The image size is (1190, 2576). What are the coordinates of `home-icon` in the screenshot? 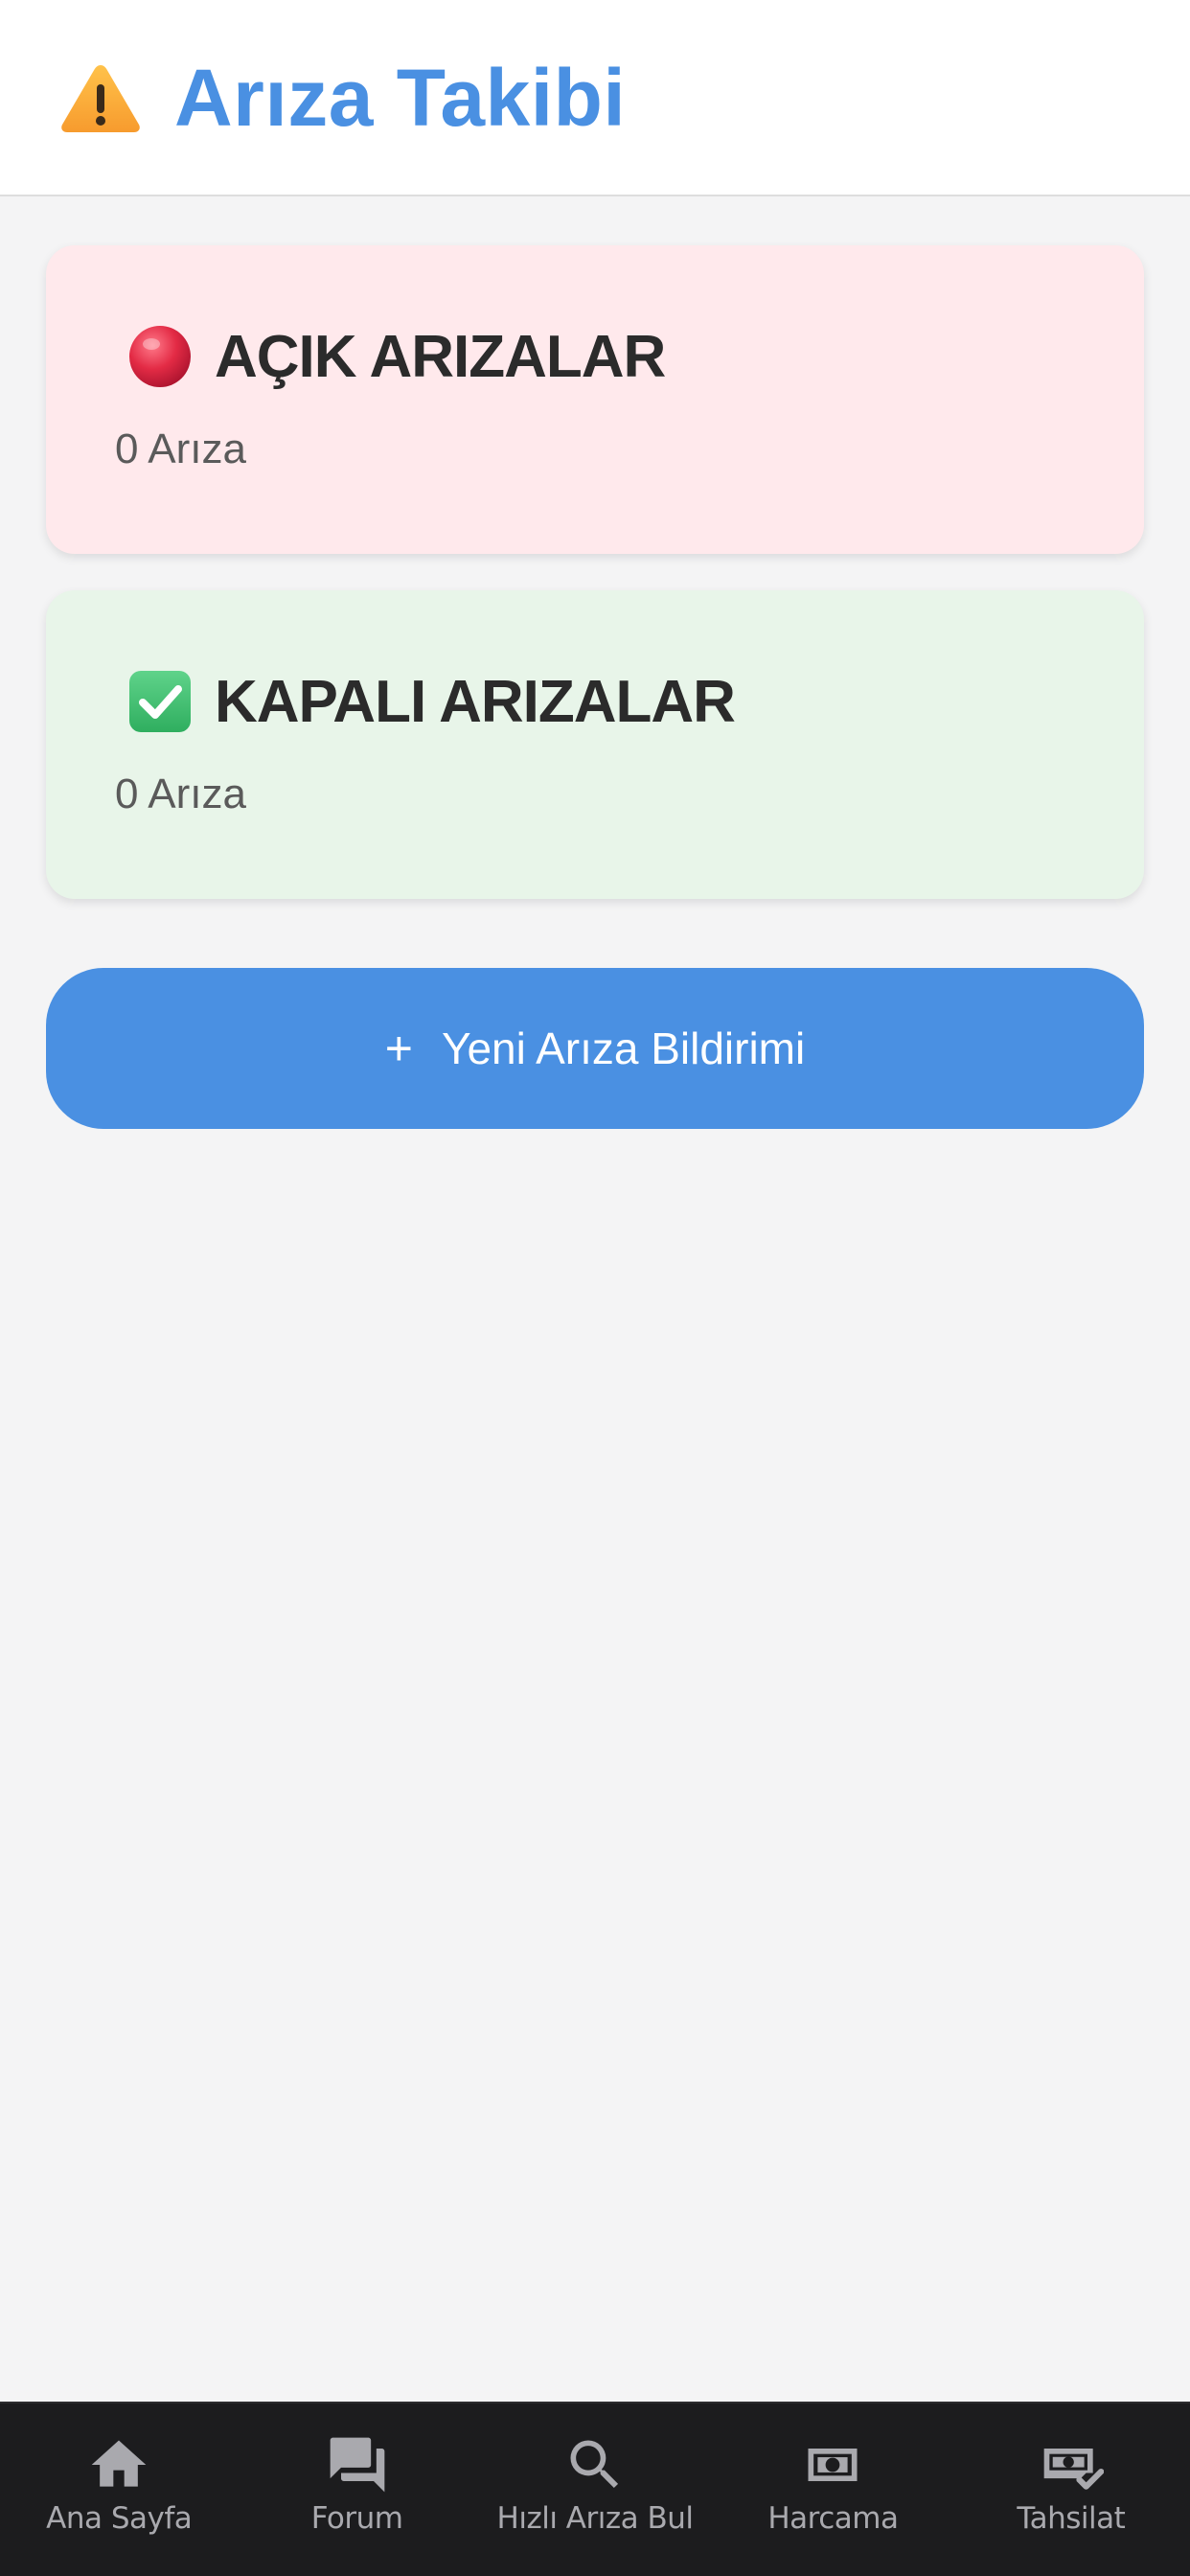 It's located at (119, 2464).